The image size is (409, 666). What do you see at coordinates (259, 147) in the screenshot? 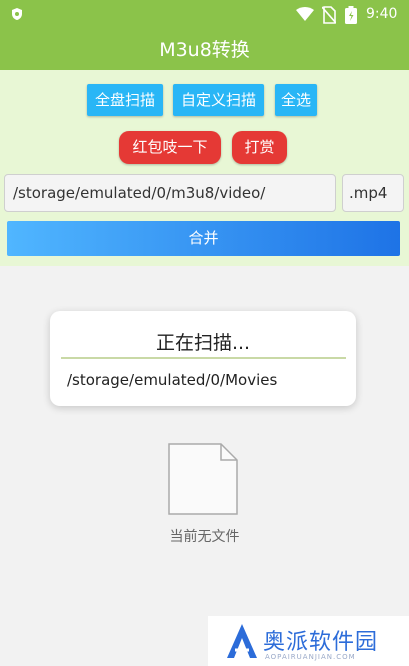
I see `tip-button: 打赏` at bounding box center [259, 147].